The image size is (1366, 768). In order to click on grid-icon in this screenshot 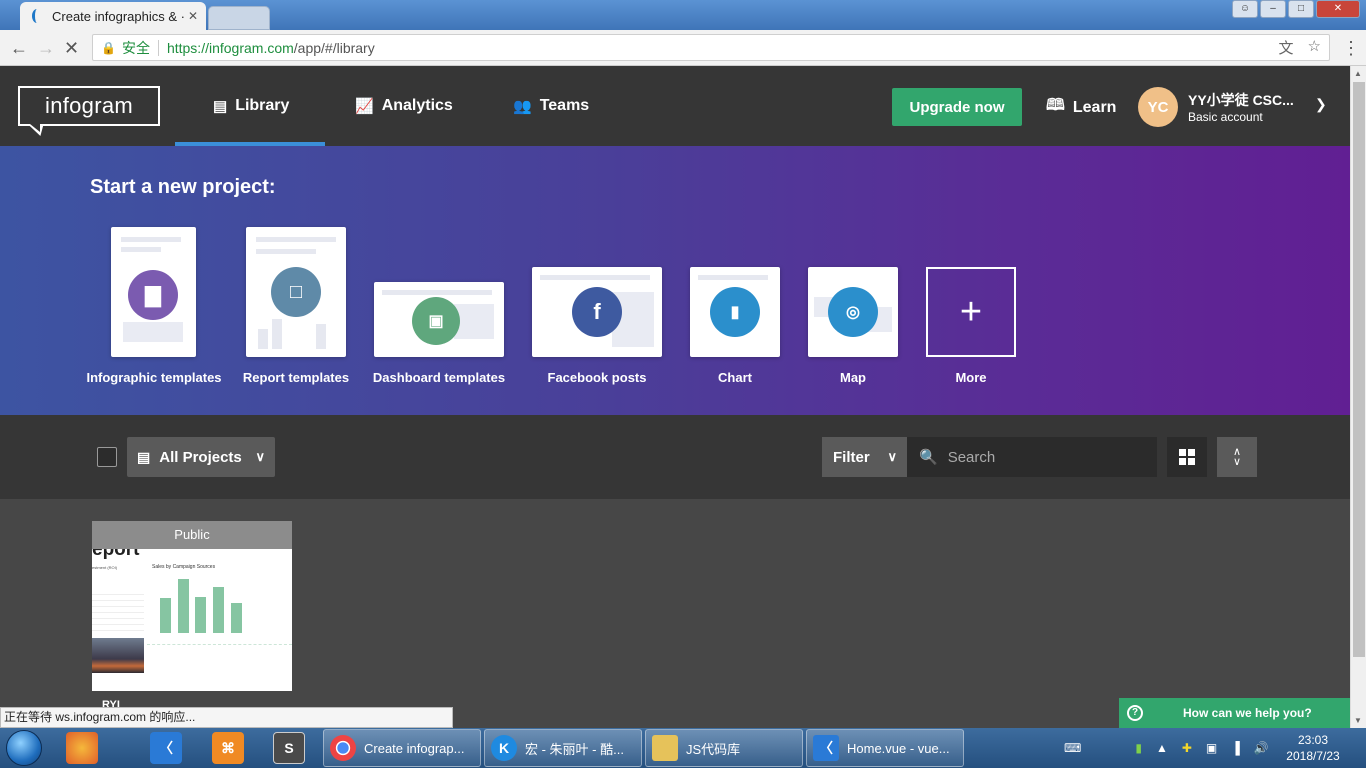, I will do `click(1182, 461)`.